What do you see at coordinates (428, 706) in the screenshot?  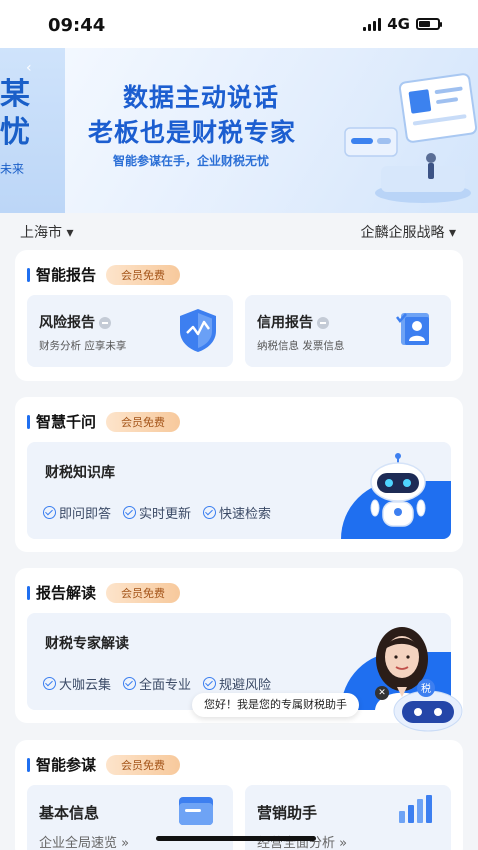 I see `assistant-robot-icon: 税` at bounding box center [428, 706].